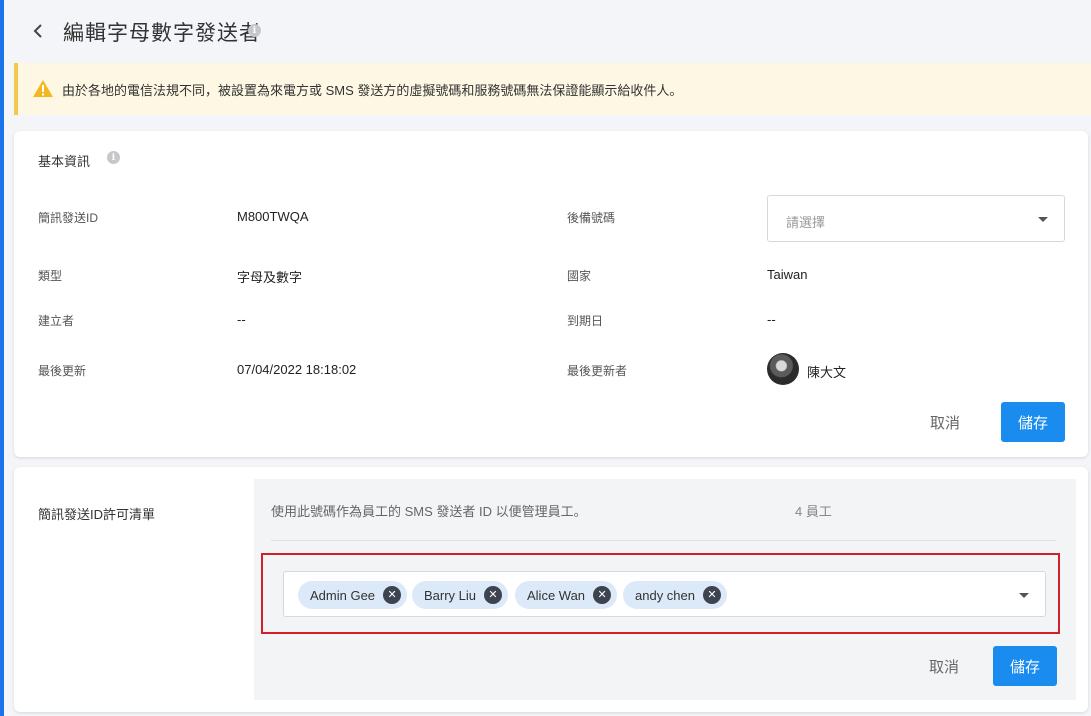 The width and height of the screenshot is (1091, 716). What do you see at coordinates (597, 371) in the screenshot?
I see `last-updater-label: 最後更新者` at bounding box center [597, 371].